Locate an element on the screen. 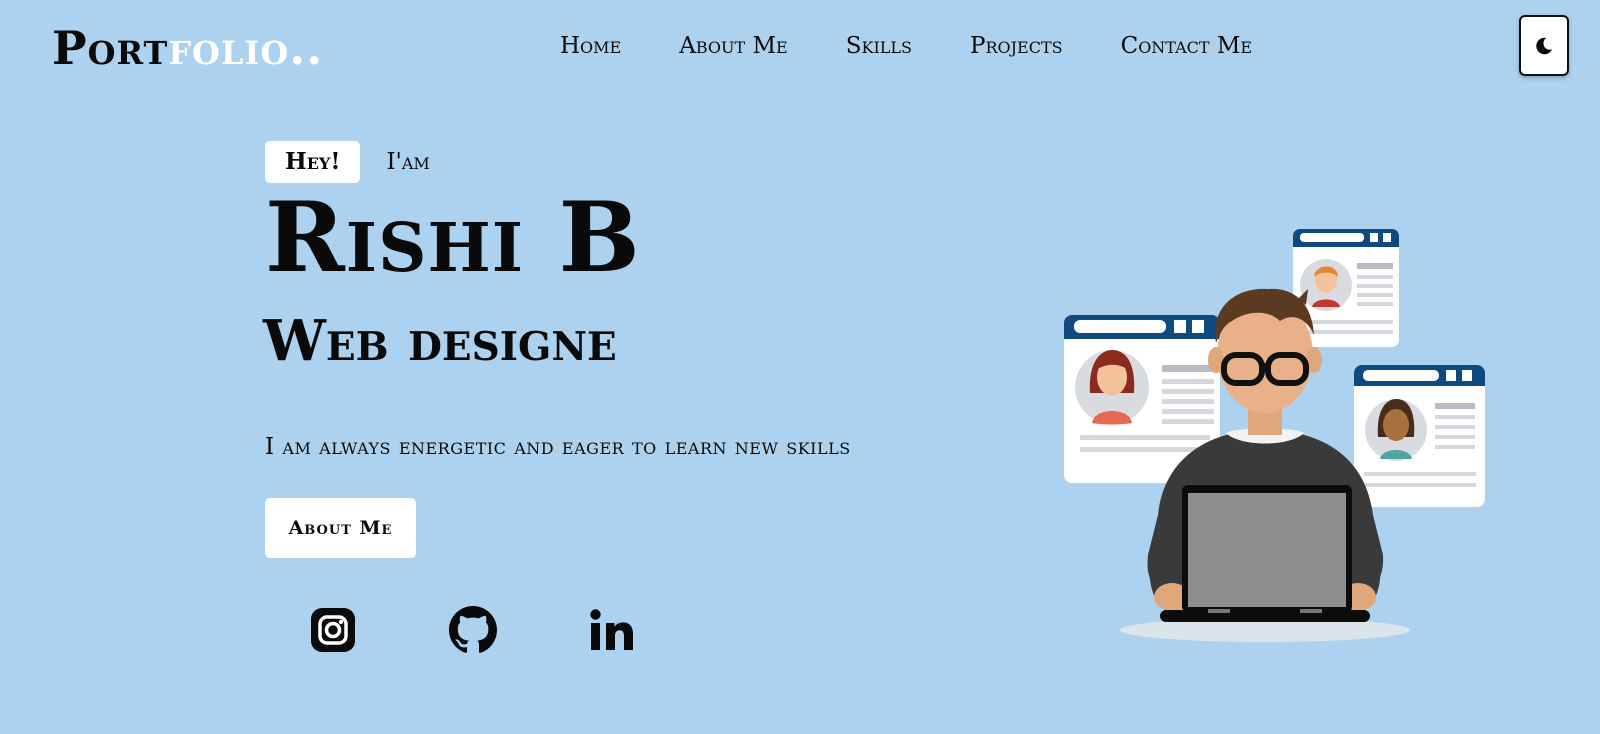 The image size is (1600, 734). nav-skills: Skills is located at coordinates (879, 46).